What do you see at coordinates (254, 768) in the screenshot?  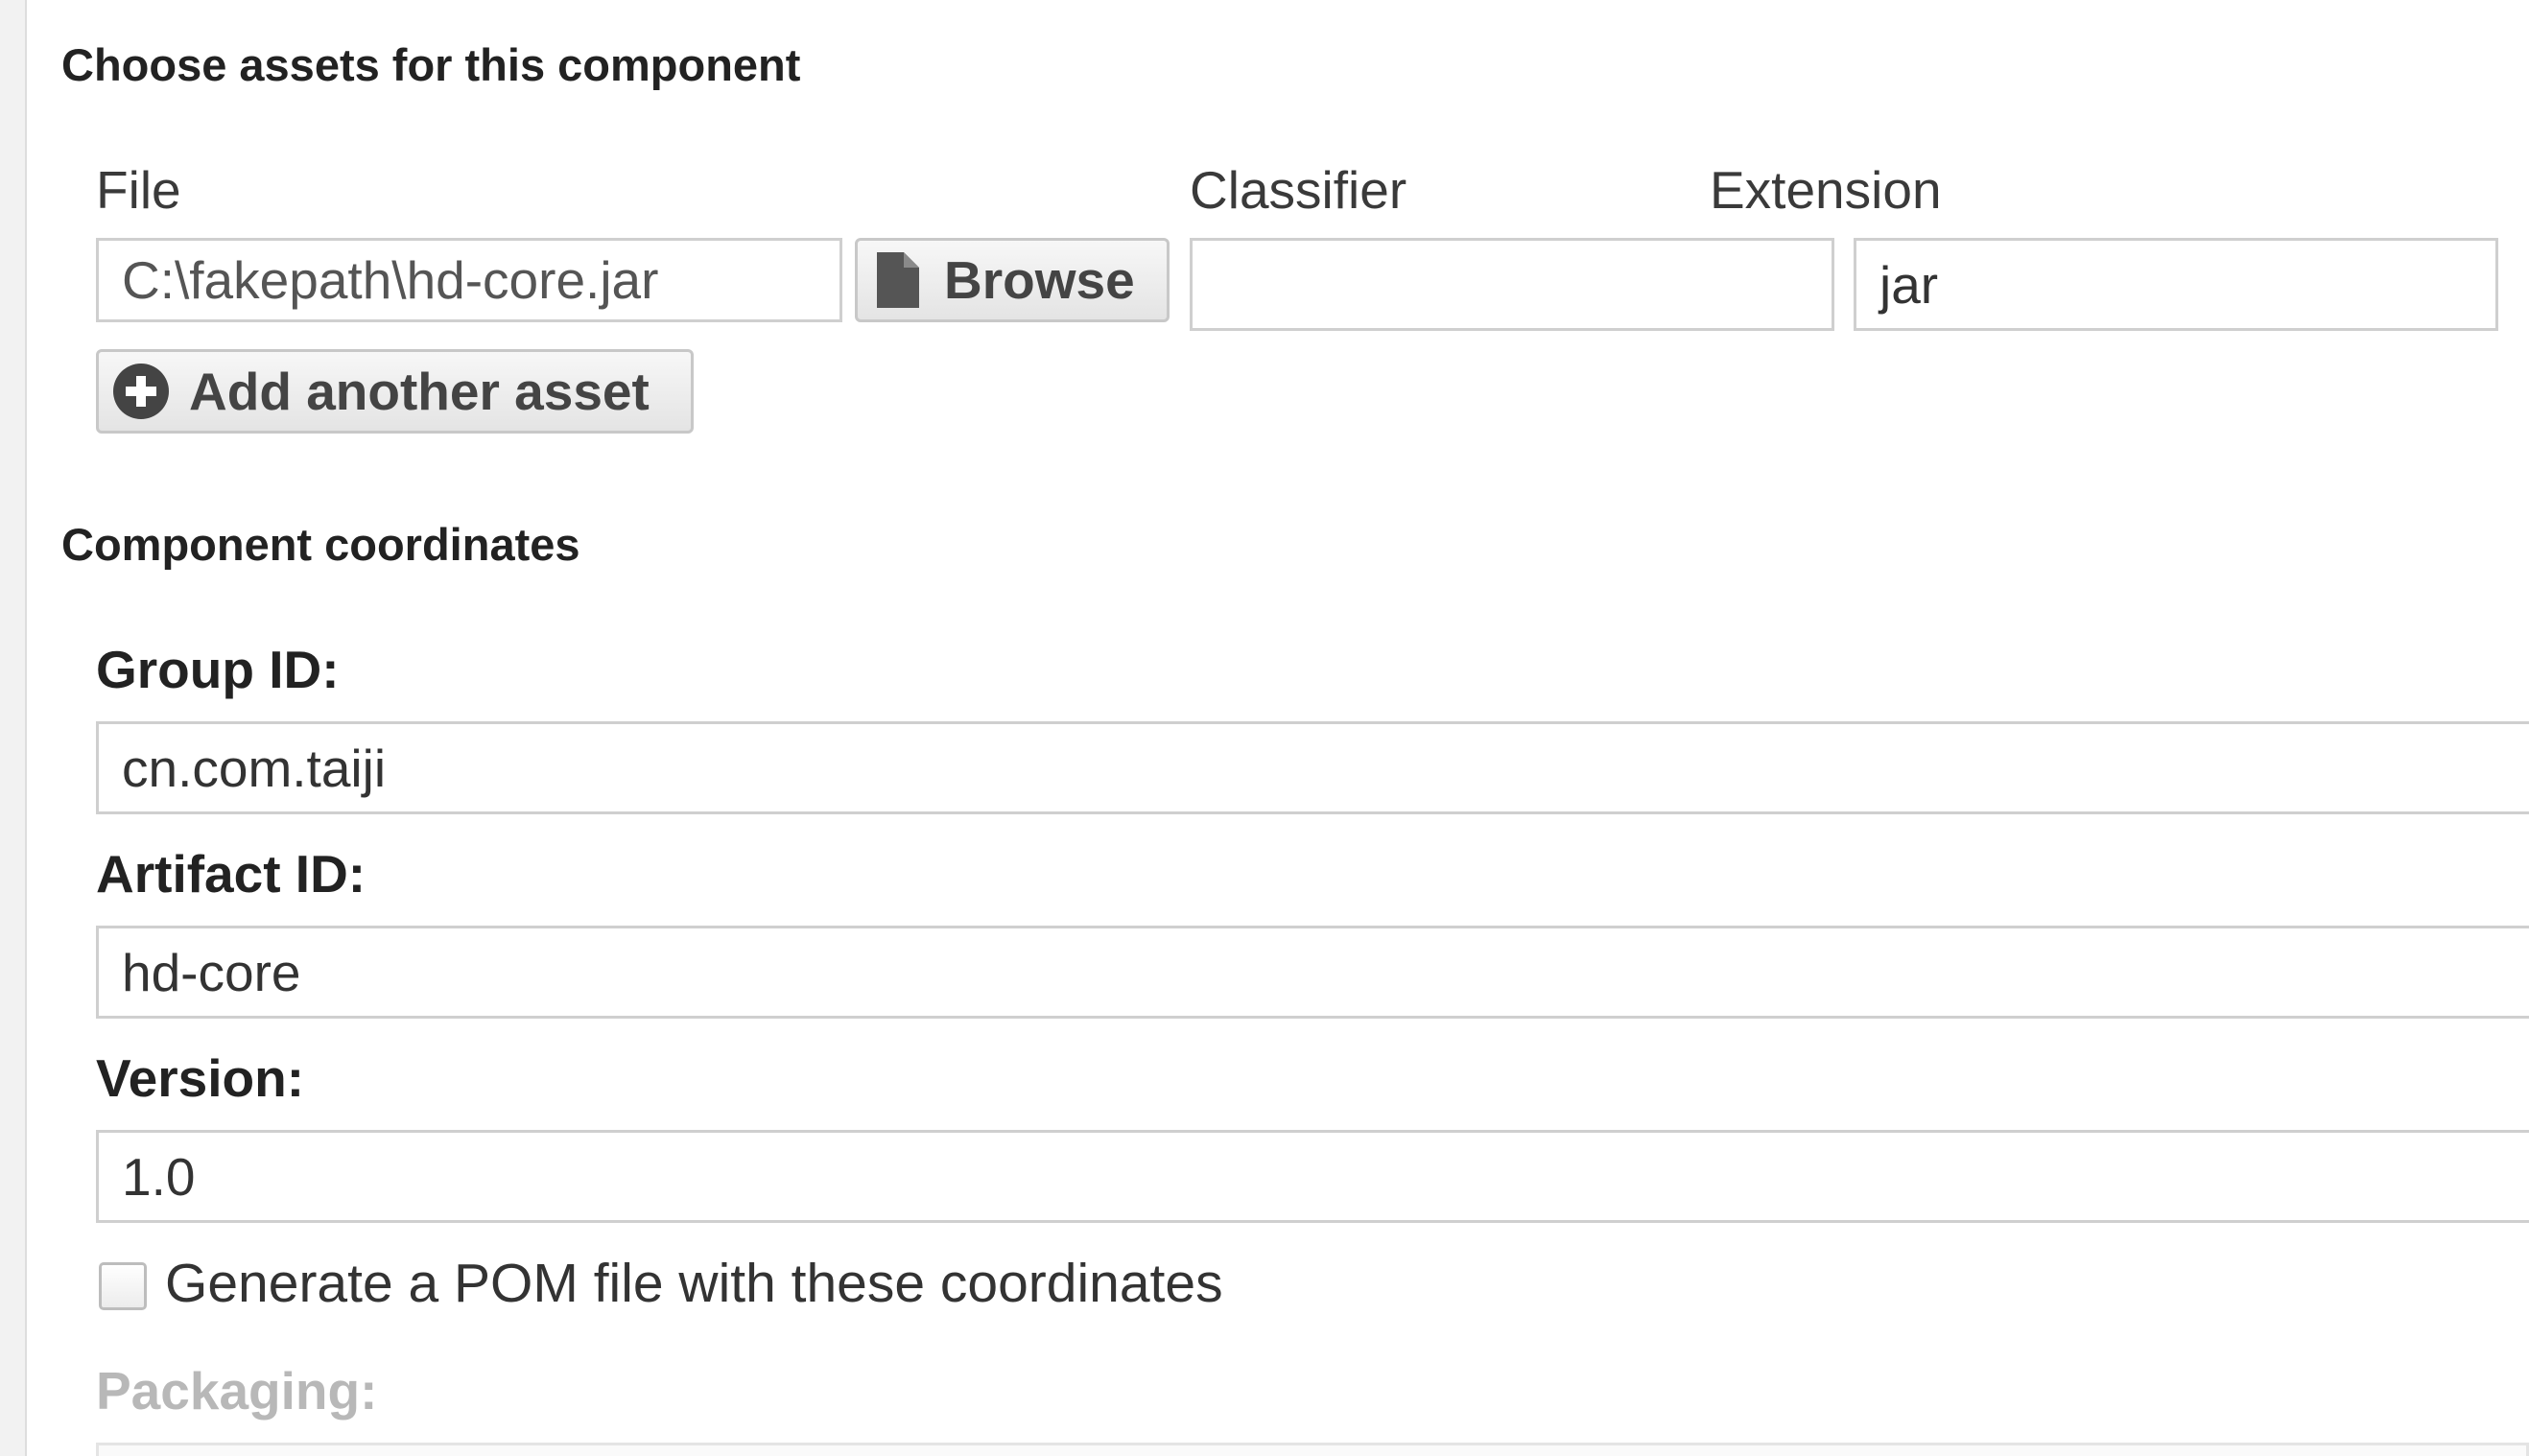 I see `group-id-value: cn.com.taiji` at bounding box center [254, 768].